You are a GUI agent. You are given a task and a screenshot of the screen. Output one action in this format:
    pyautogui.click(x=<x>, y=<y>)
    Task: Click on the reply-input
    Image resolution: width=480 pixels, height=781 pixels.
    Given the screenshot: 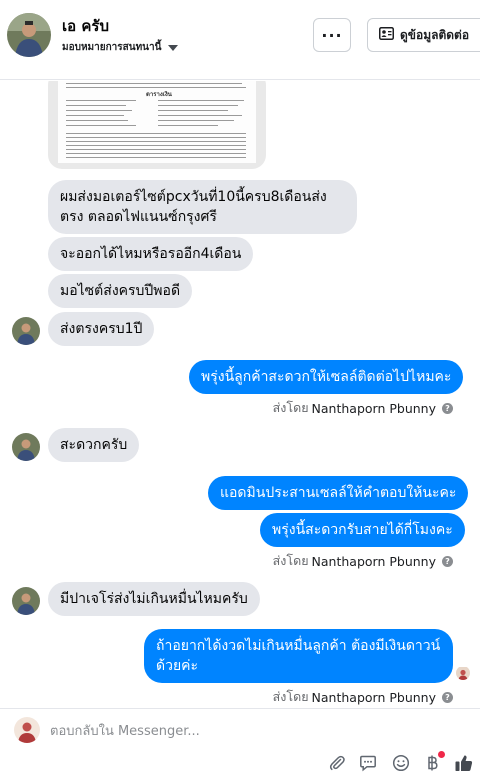 What is the action you would take?
    pyautogui.click(x=240, y=731)
    